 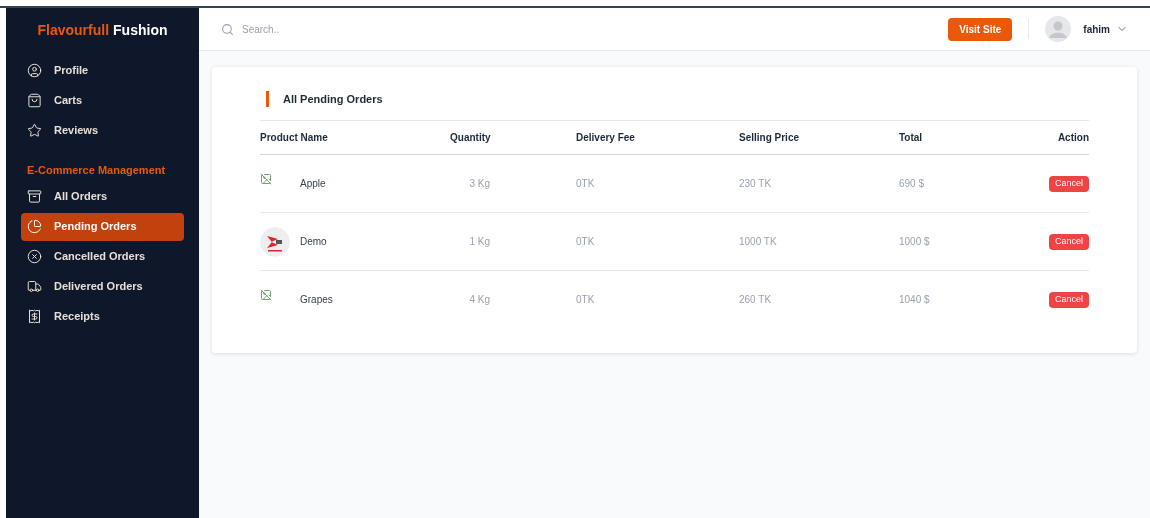 I want to click on column-header: Selling Price, so click(x=769, y=137).